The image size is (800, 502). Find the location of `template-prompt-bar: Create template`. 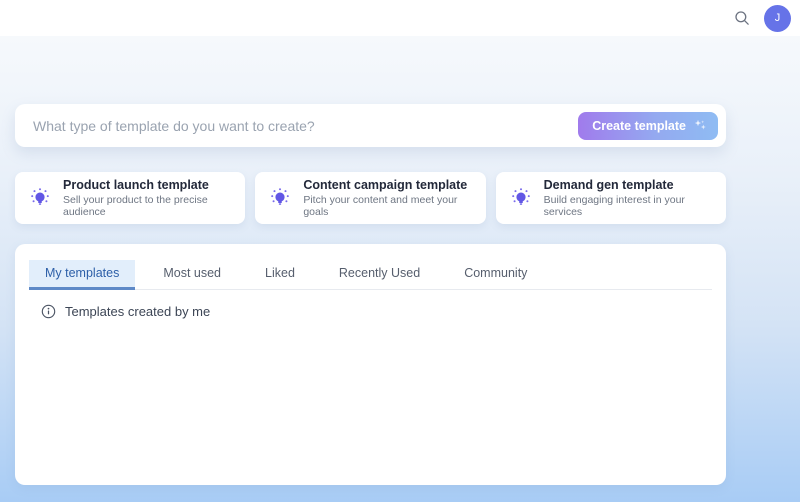

template-prompt-bar: Create template is located at coordinates (370, 125).